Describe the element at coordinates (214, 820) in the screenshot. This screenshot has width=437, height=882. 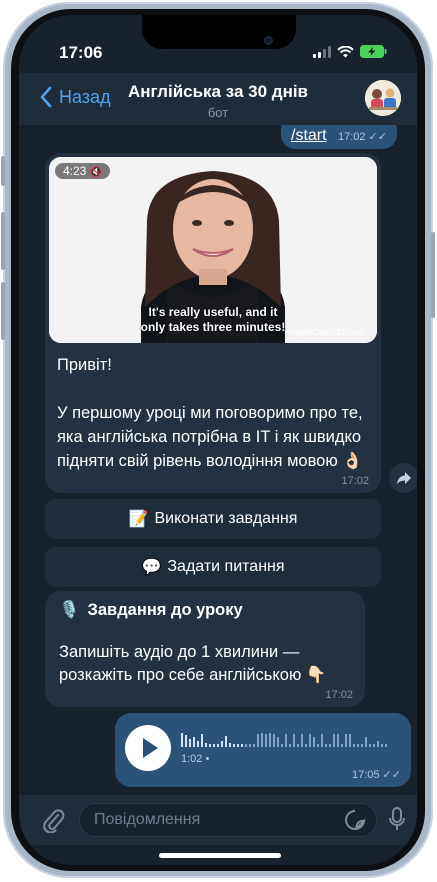
I see `message-input` at that location.